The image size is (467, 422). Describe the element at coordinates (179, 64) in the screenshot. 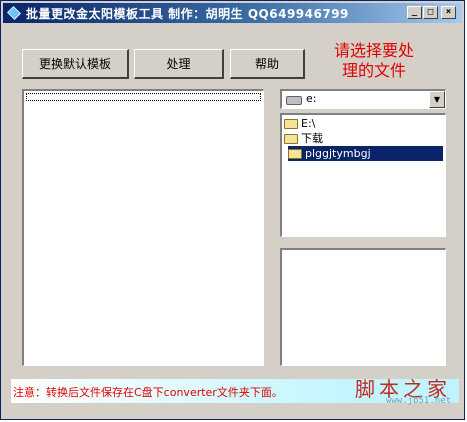

I see `process-button: 处理` at that location.